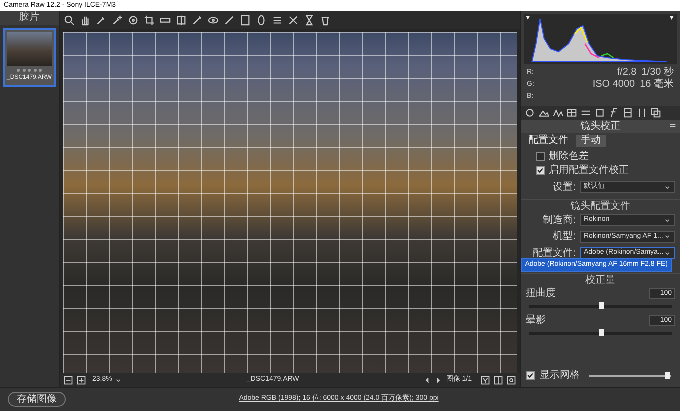 Image resolution: width=680 pixels, height=411 pixels. Describe the element at coordinates (530, 113) in the screenshot. I see `aperture-icon` at that location.